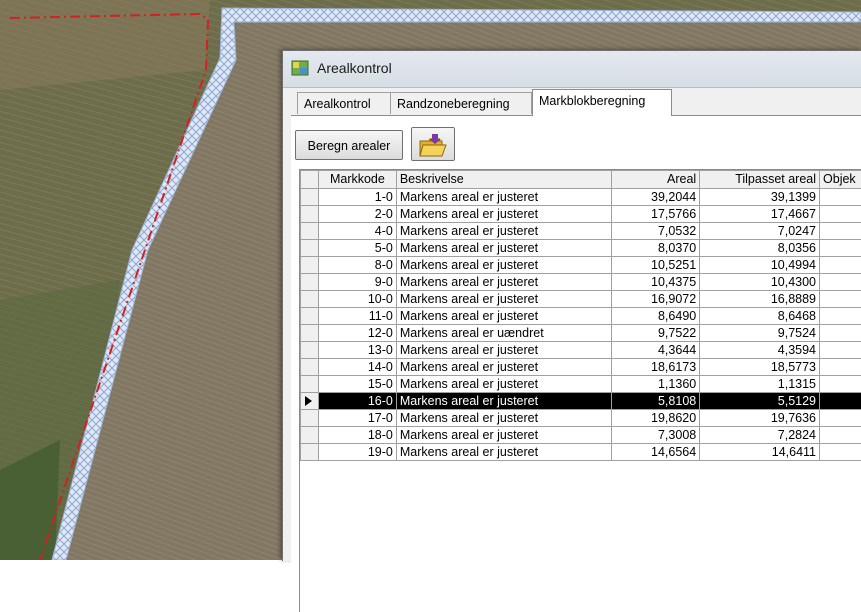  Describe the element at coordinates (760, 367) in the screenshot. I see `cell-tilpasset-areal: 18,5773` at that location.